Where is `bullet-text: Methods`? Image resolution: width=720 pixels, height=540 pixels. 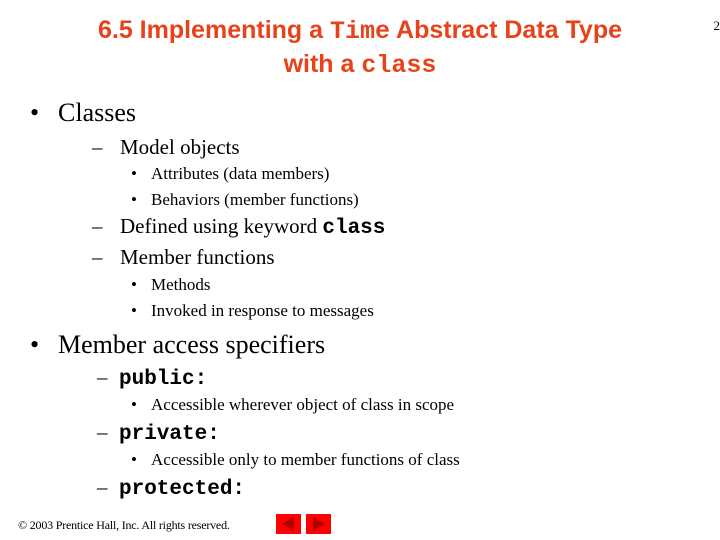
bullet-text: Methods is located at coordinates (181, 284).